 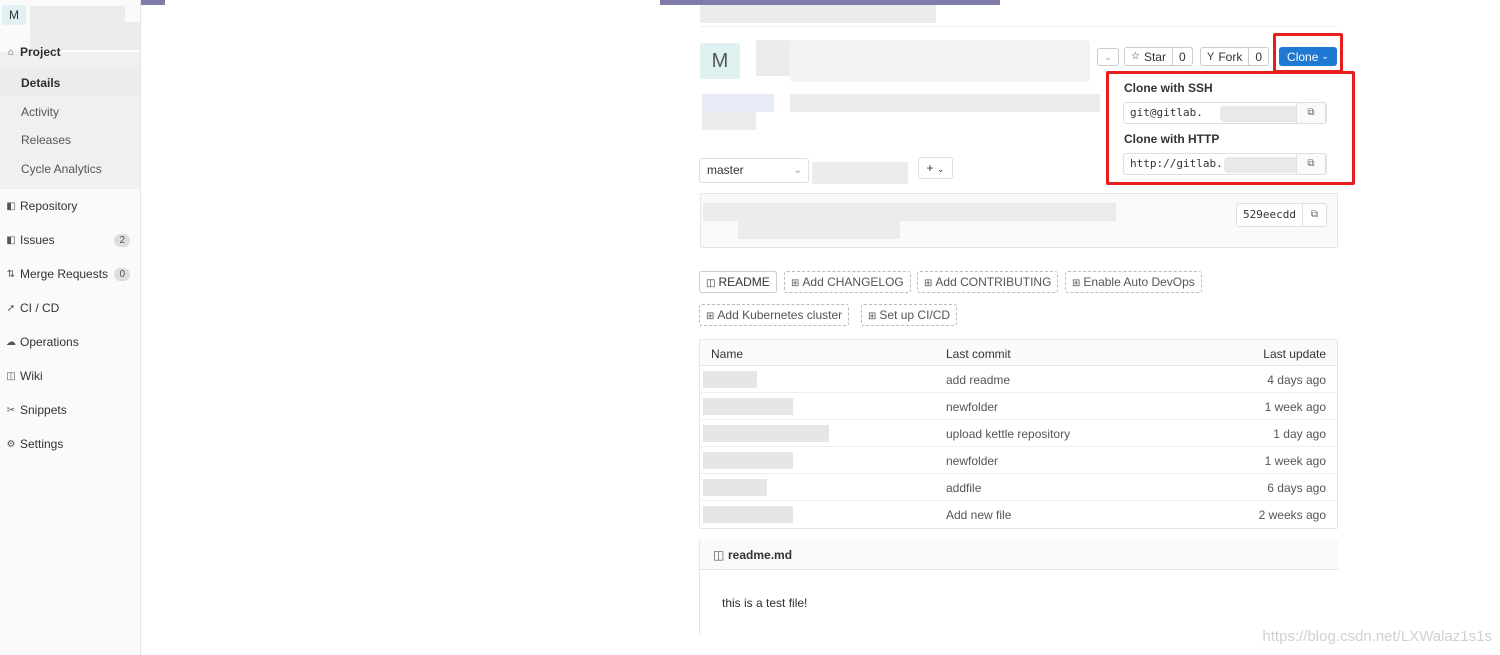 What do you see at coordinates (1018, 514) in the screenshot?
I see `table-row: Add new file 2 weeks ago` at bounding box center [1018, 514].